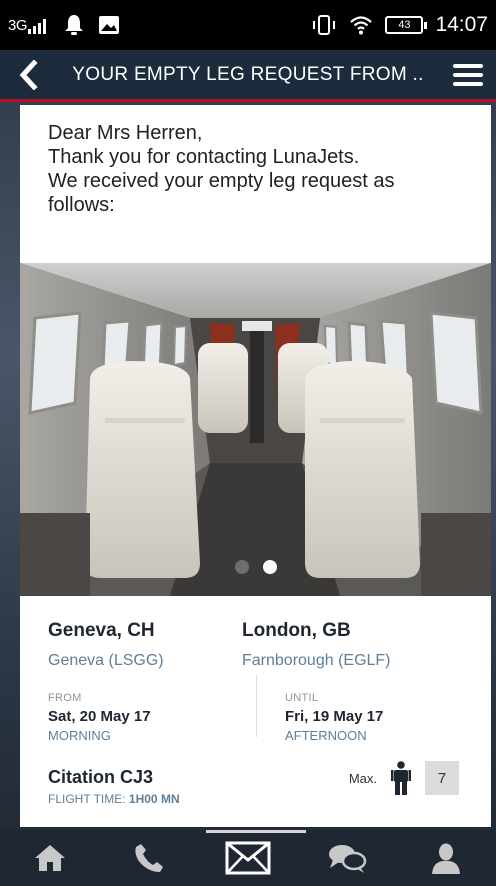  What do you see at coordinates (406, 25) in the screenshot?
I see `battery-icon: 43` at bounding box center [406, 25].